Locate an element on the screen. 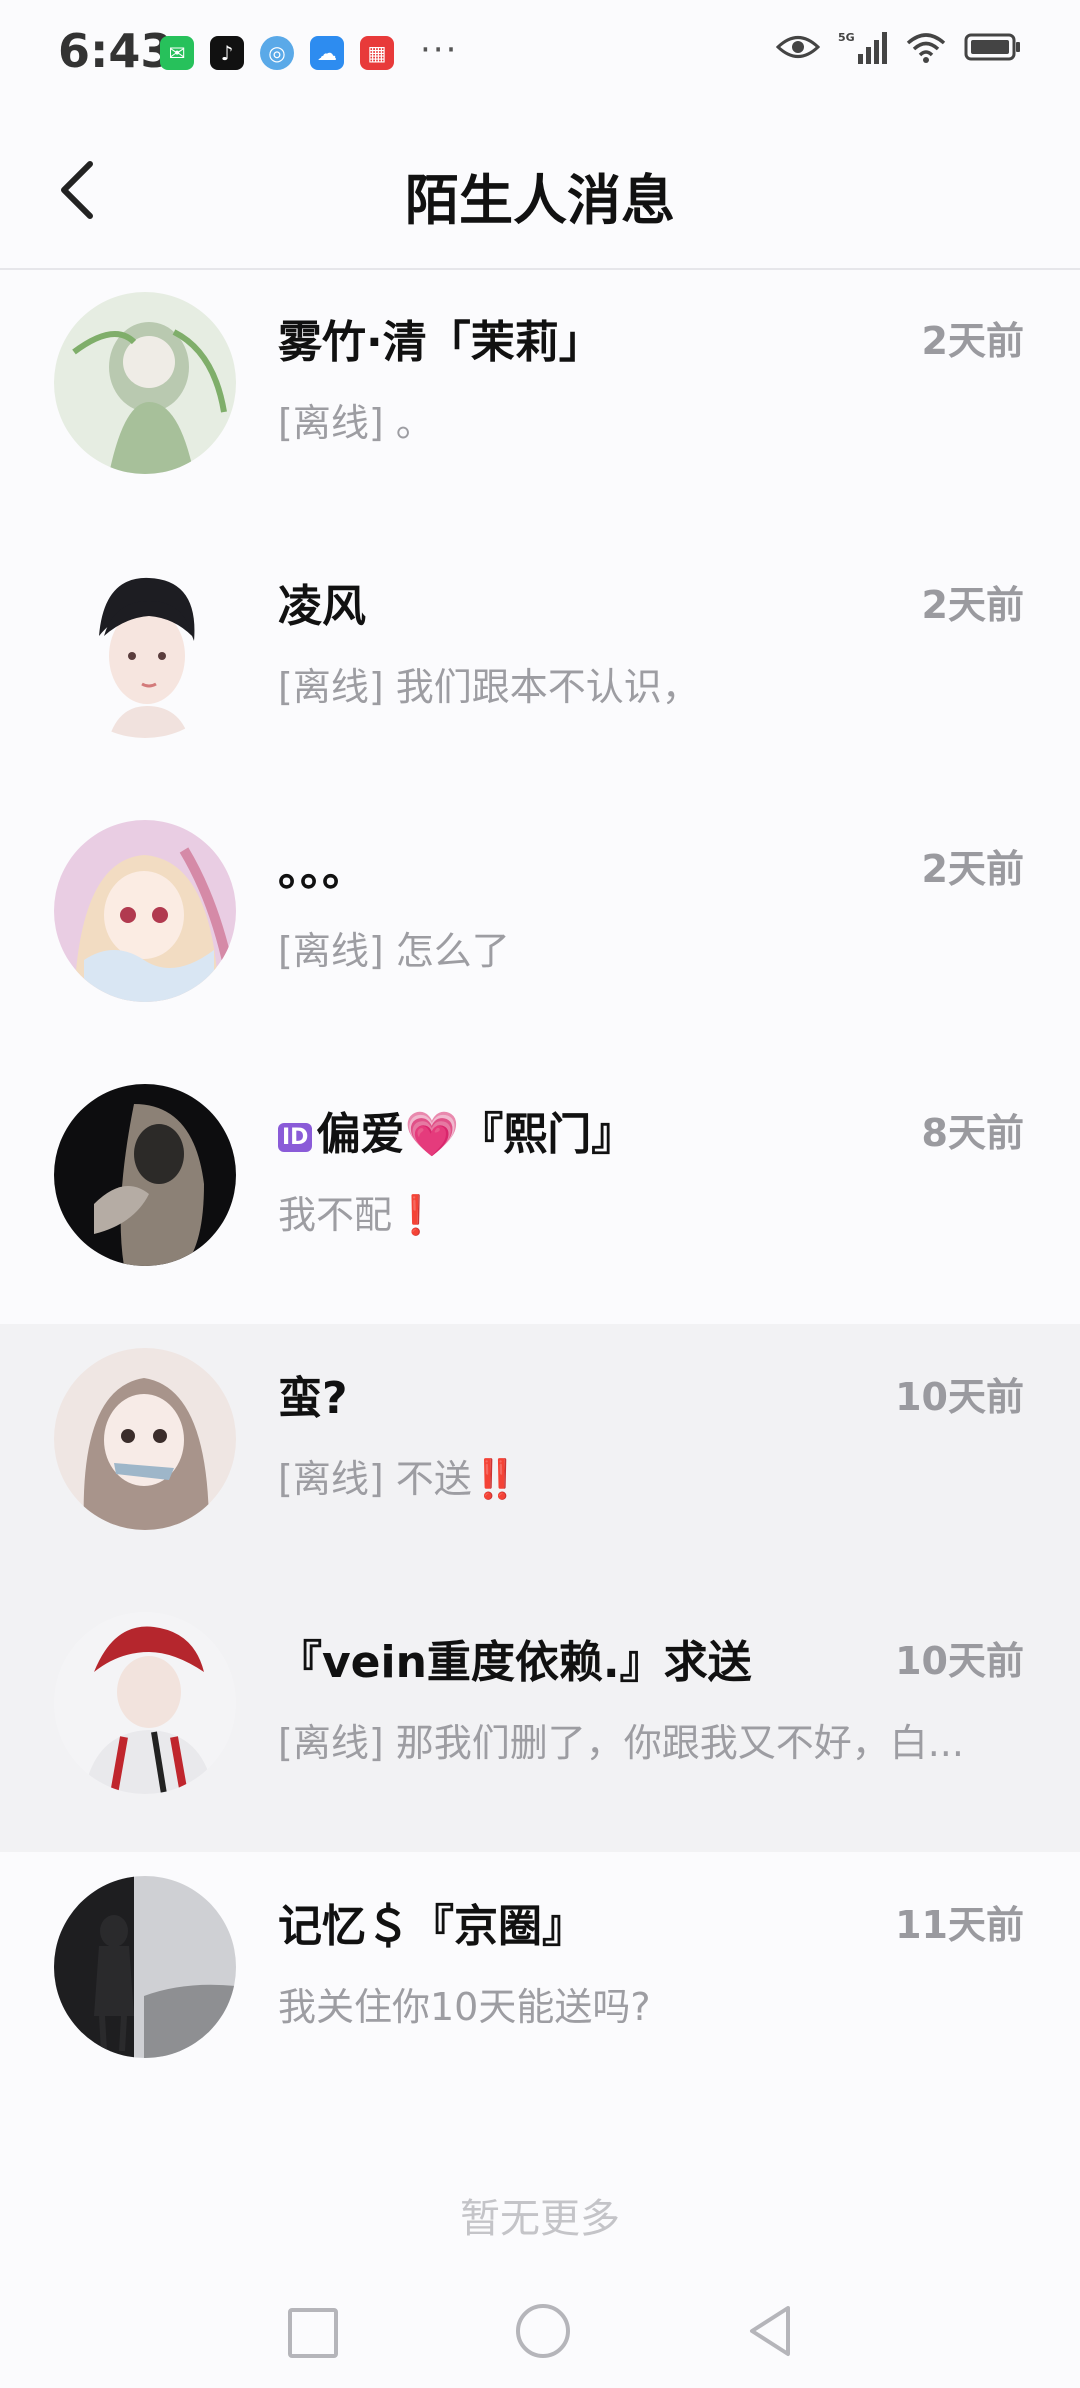 The image size is (1080, 2388). conversation-row: ID 偏爱💗『熙门』 8天前 我不配❗ is located at coordinates (540, 1192).